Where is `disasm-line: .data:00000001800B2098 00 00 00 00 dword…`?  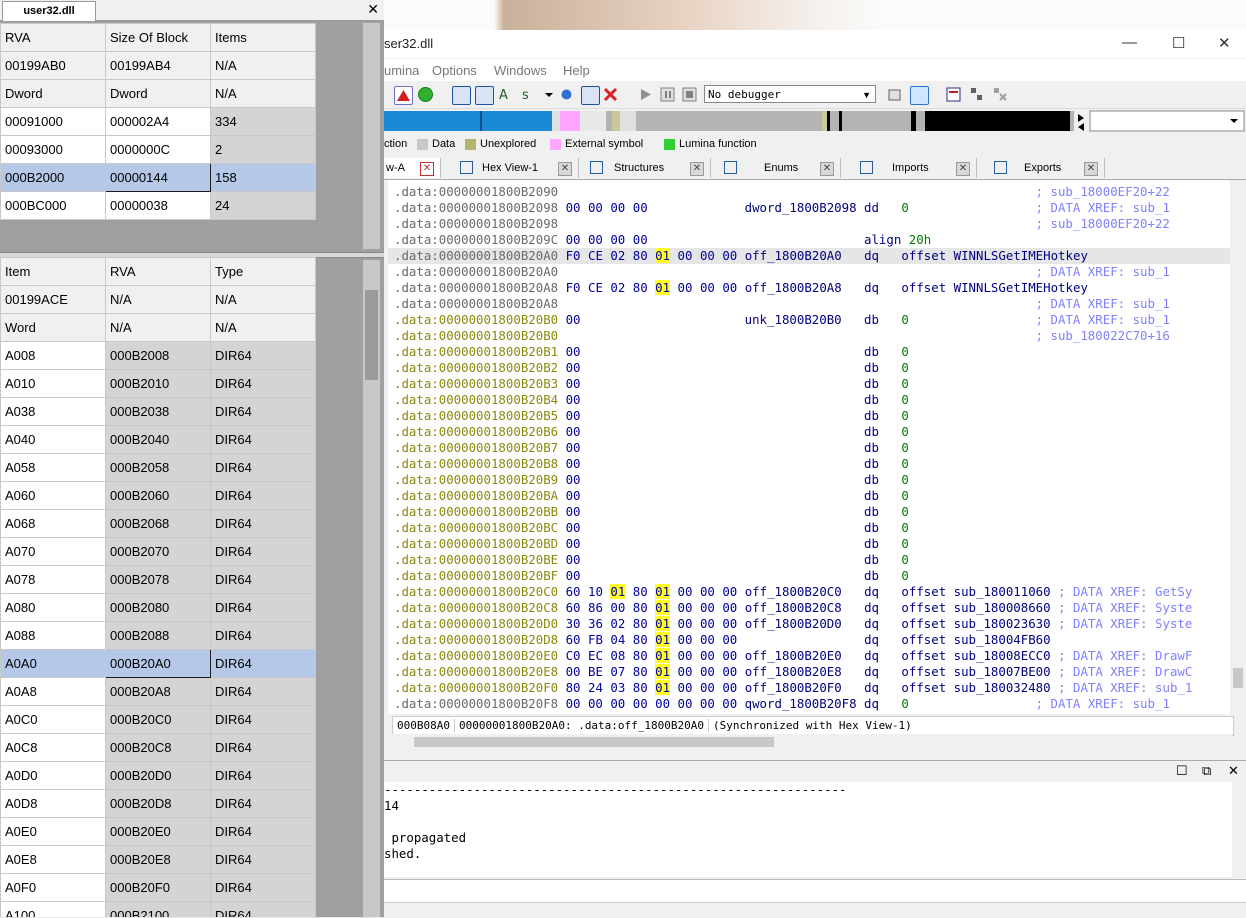
disasm-line: .data:00000001800B2098 00 00 00 00 dword… is located at coordinates (782, 208).